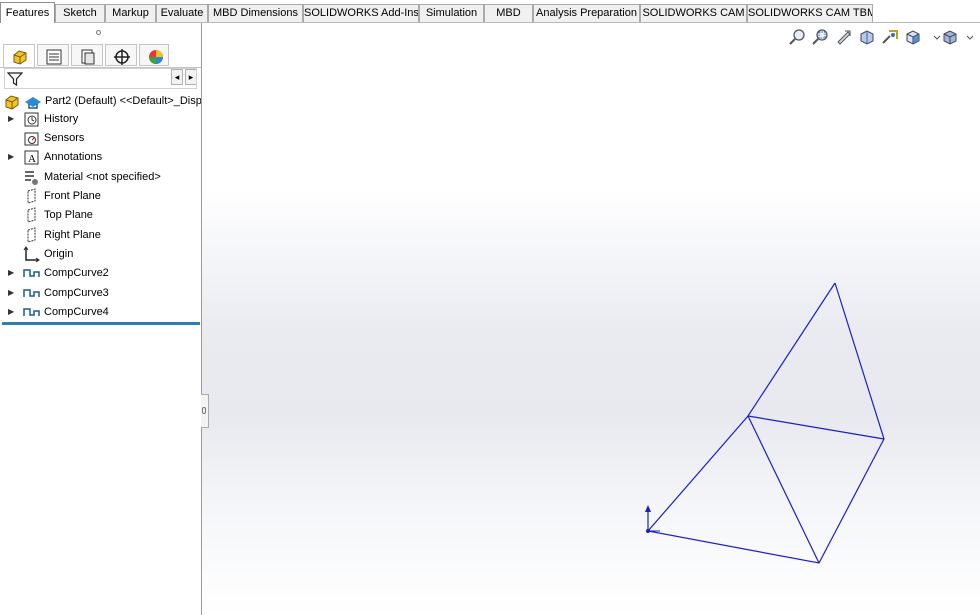  I want to click on tab-mbd-dimensions: MBD Dimensions, so click(255, 13).